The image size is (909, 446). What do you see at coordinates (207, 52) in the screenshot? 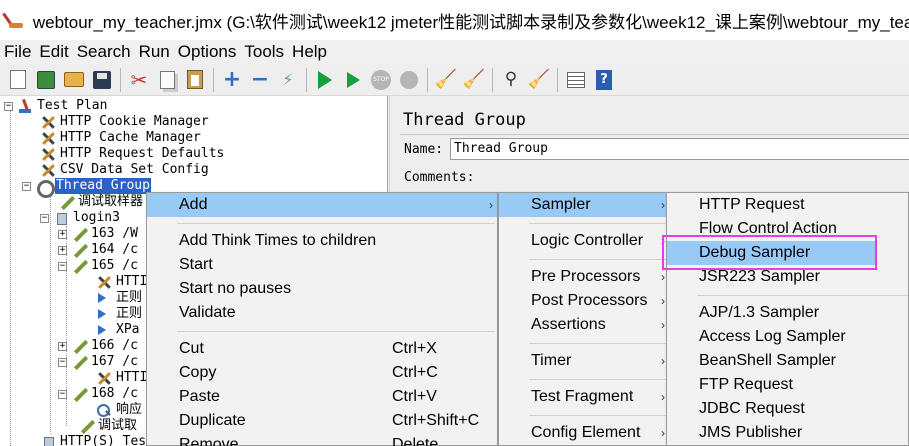
I see `menu-options: Options` at bounding box center [207, 52].